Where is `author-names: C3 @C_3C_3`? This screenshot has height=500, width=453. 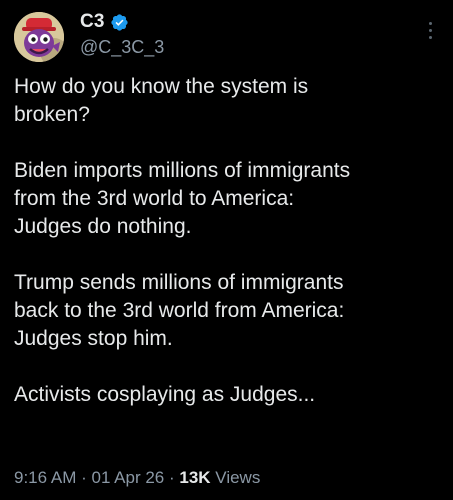 author-names: C3 @C_3C_3 is located at coordinates (122, 34).